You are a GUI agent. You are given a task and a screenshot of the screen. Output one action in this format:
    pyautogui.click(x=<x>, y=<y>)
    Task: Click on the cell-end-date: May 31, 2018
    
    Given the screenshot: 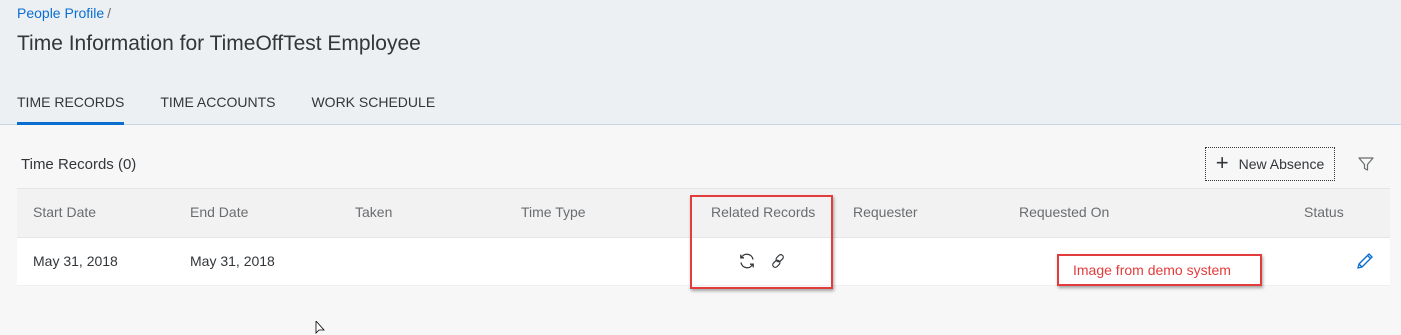 What is the action you would take?
    pyautogui.click(x=232, y=261)
    